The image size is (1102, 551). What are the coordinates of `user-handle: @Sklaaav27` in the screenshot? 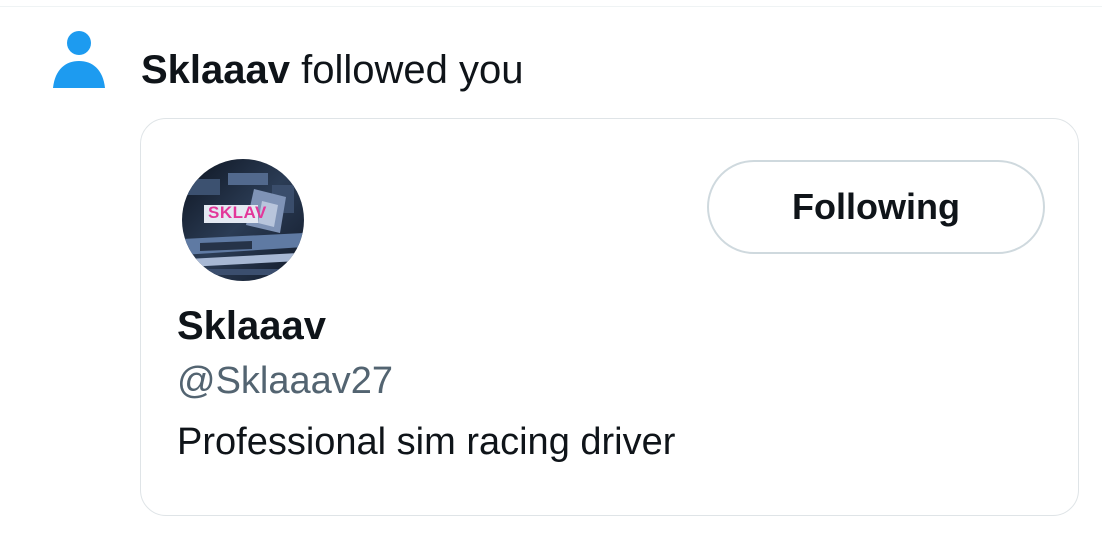 It's located at (285, 381).